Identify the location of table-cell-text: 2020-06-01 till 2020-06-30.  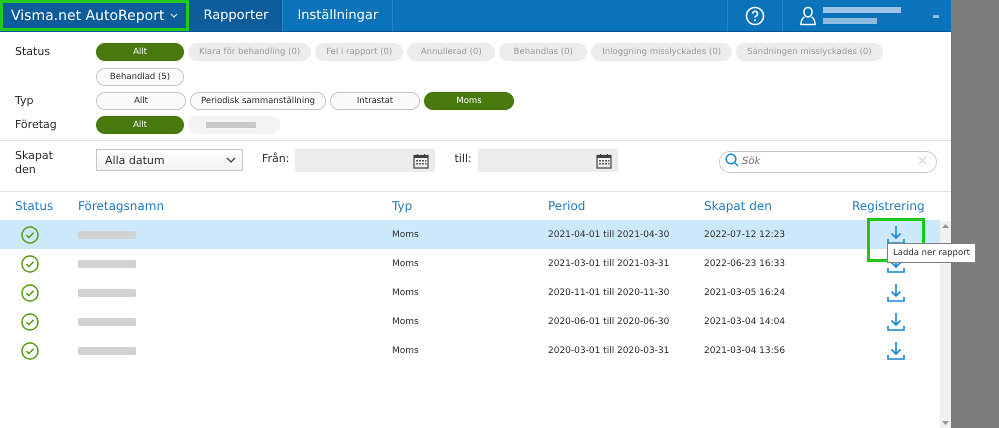
(609, 321).